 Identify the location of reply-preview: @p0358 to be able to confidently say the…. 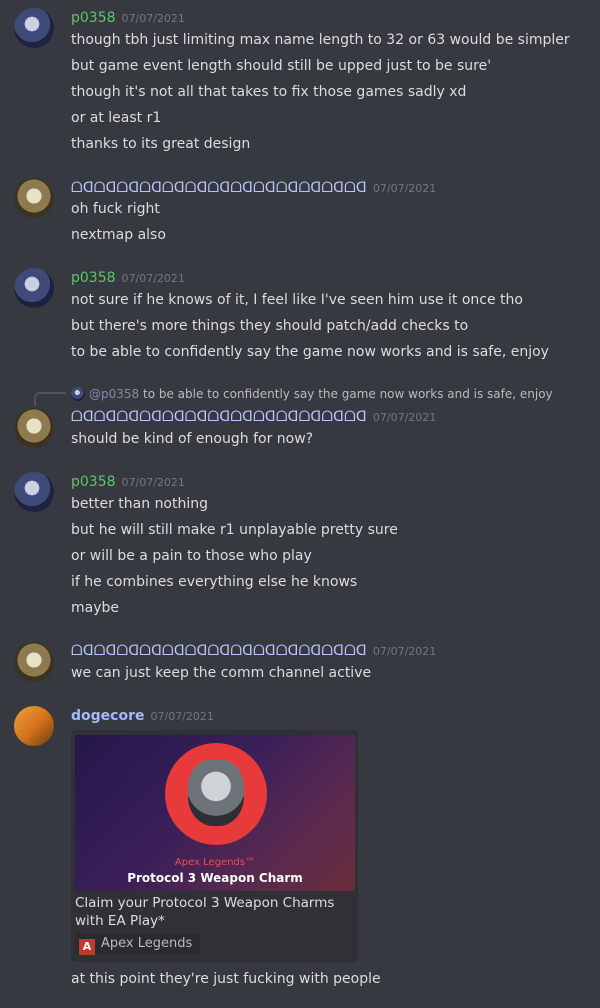
(312, 394).